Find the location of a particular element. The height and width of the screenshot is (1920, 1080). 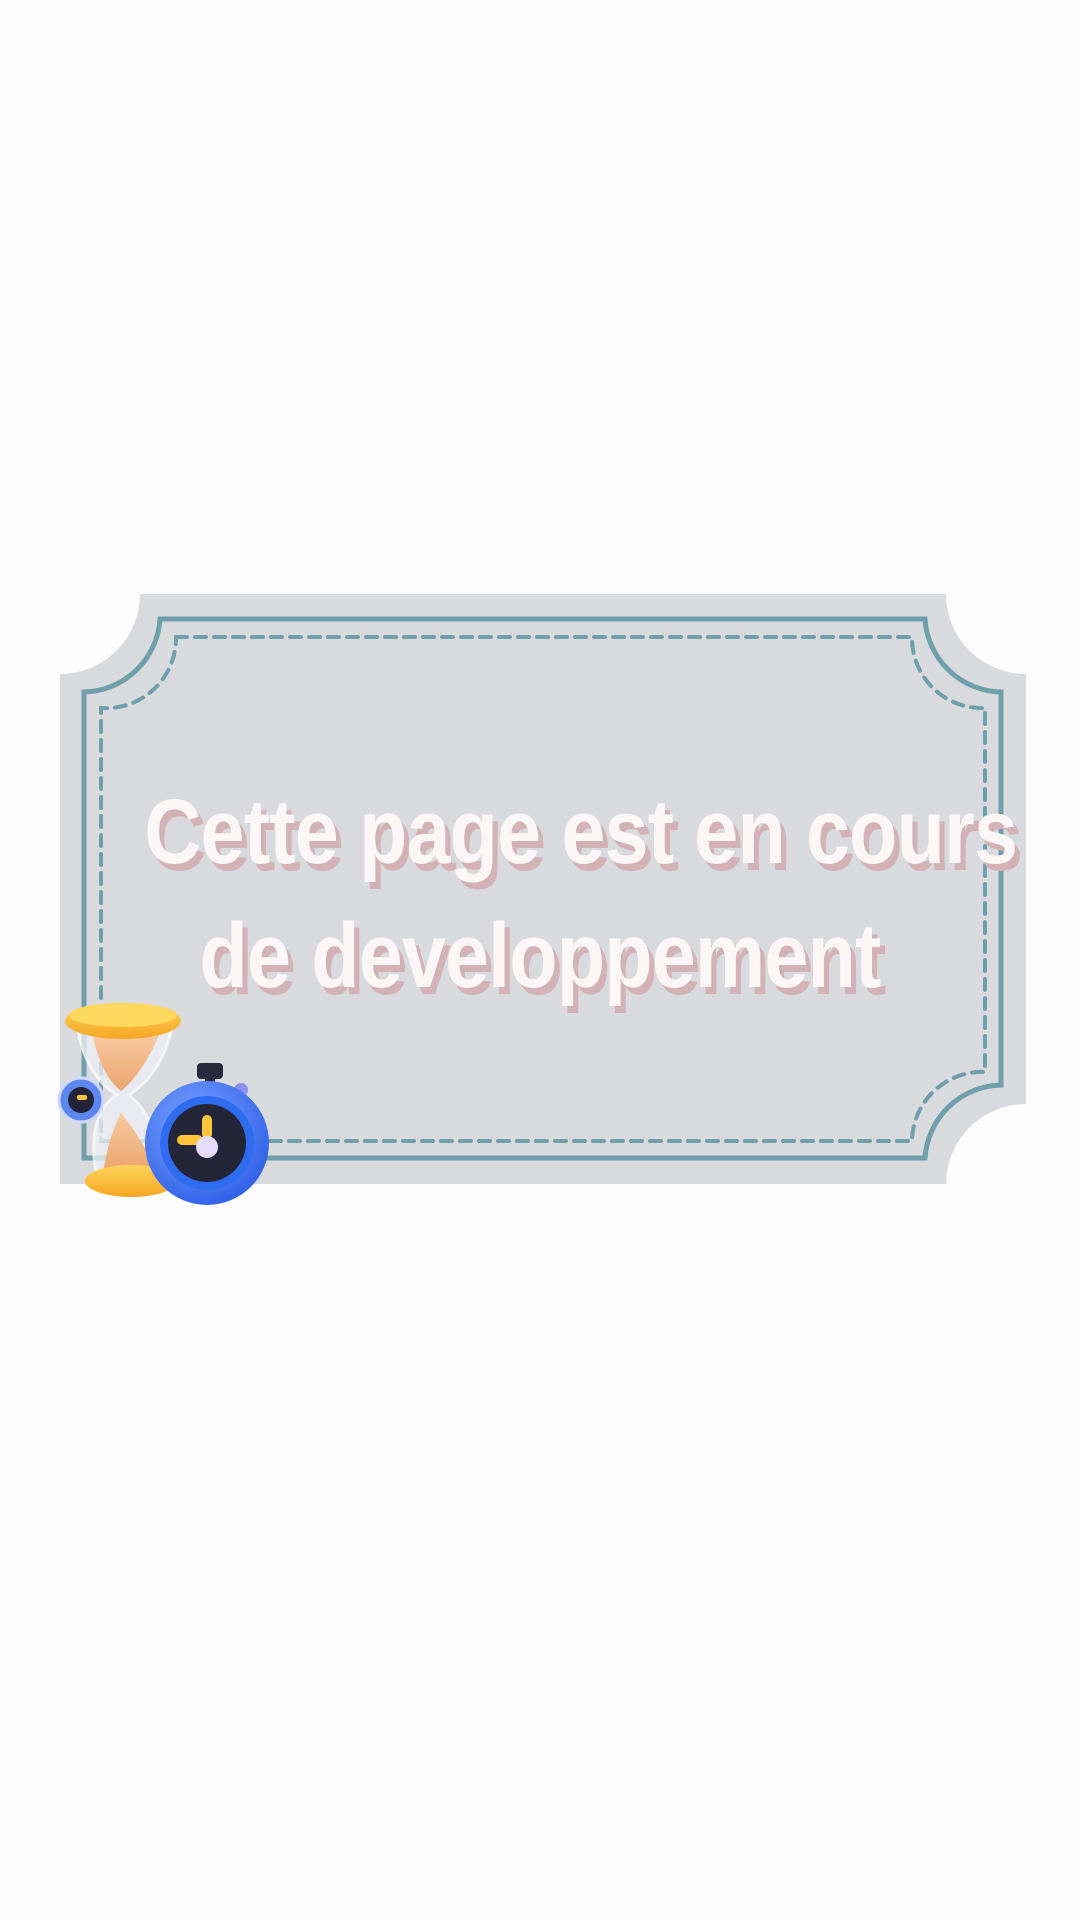

time-illustration is located at coordinates (163, 1104).